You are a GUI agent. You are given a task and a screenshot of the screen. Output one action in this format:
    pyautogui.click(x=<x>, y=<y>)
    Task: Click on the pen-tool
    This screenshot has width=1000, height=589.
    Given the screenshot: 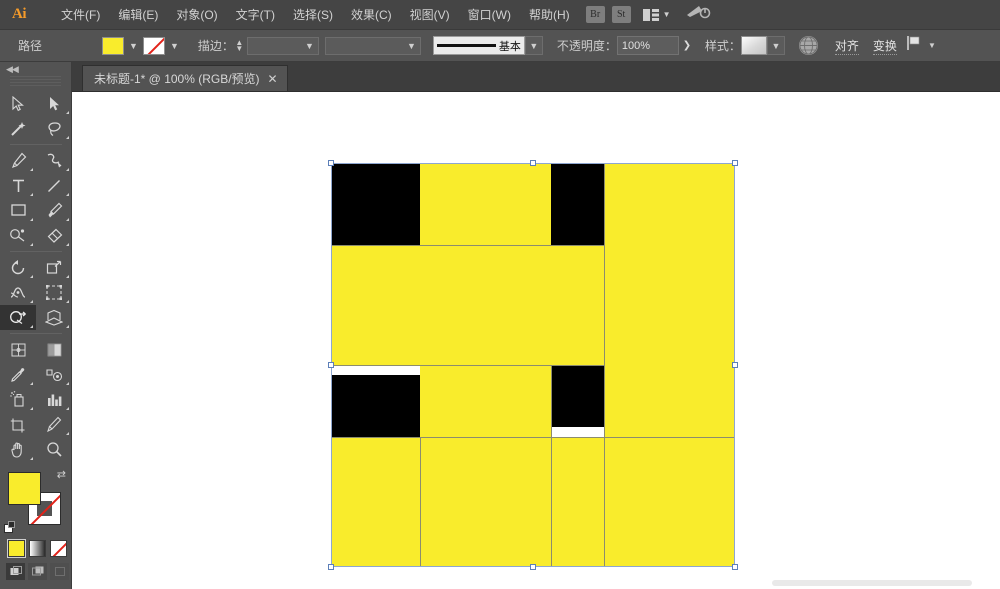 What is the action you would take?
    pyautogui.click(x=18, y=160)
    